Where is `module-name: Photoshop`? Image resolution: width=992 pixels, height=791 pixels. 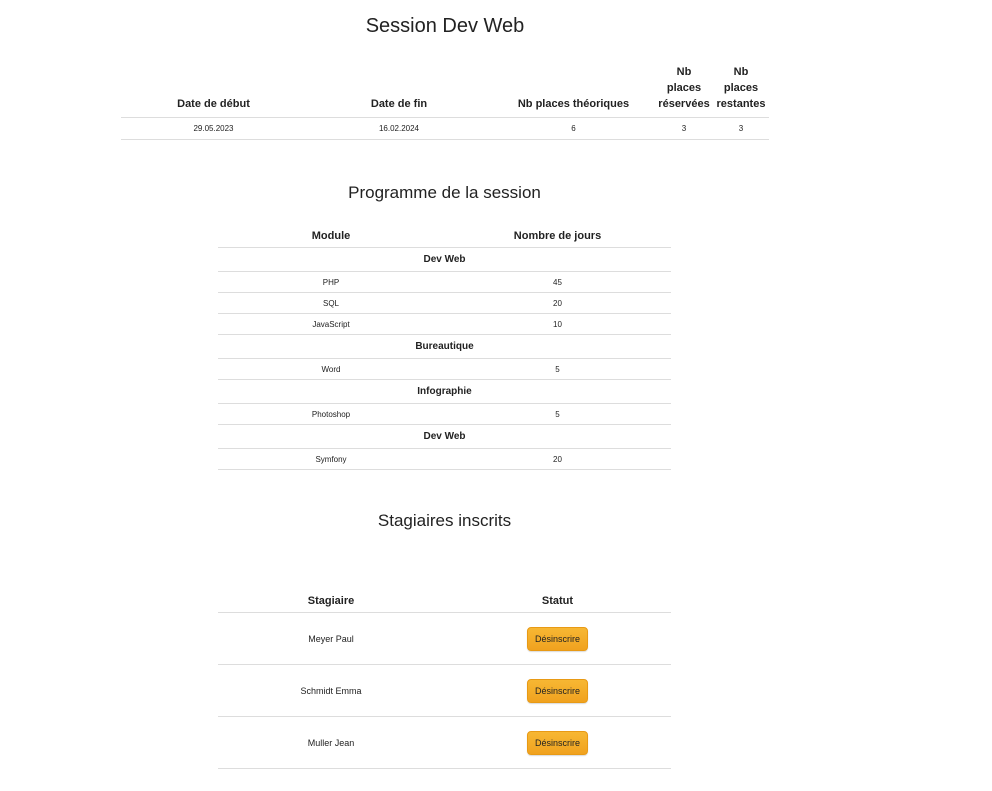 module-name: Photoshop is located at coordinates (331, 414).